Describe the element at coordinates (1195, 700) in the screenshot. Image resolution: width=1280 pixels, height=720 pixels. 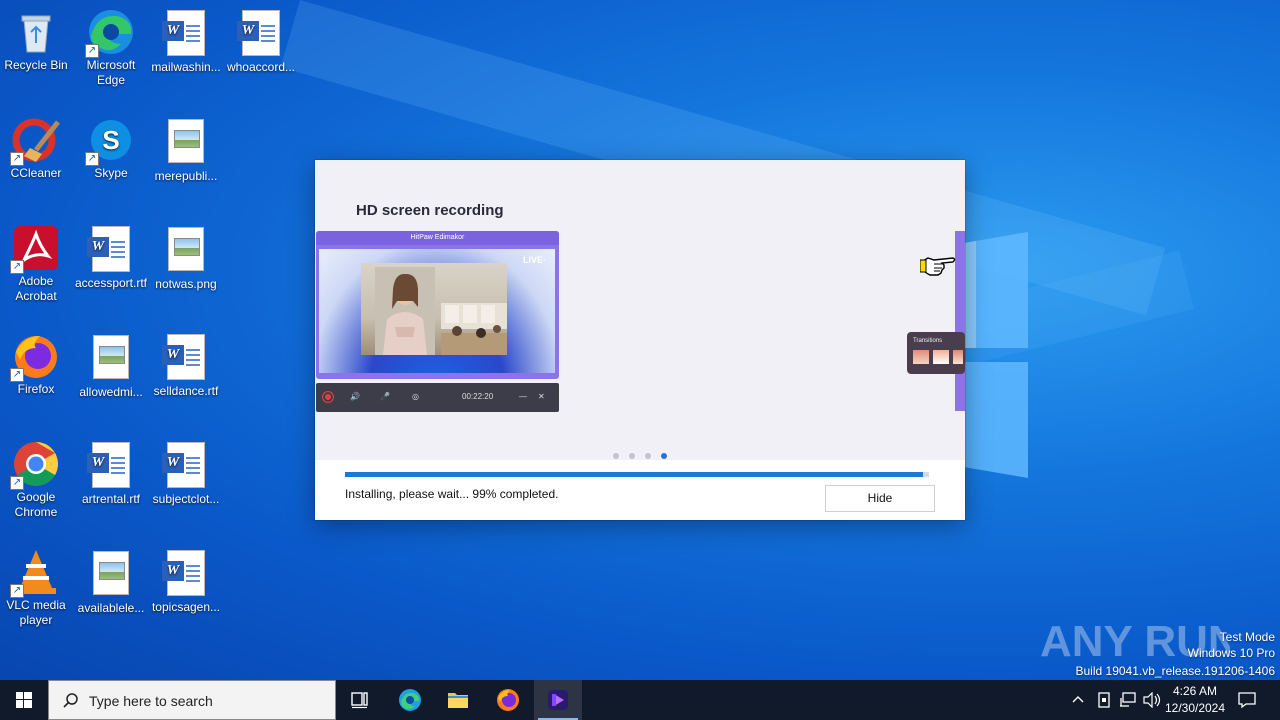
I see `tray-clock: 4:26 AM 12/30/2024` at that location.